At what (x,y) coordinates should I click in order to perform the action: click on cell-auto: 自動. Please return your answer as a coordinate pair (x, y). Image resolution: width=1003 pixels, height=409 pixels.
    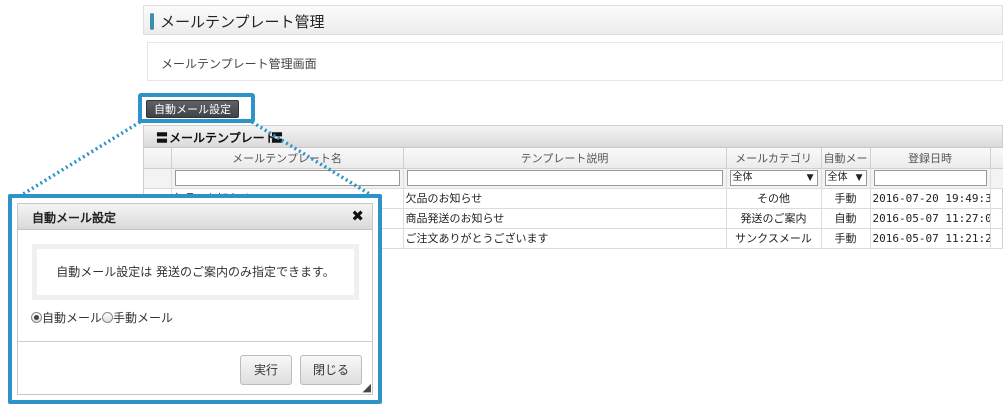
    Looking at the image, I should click on (846, 218).